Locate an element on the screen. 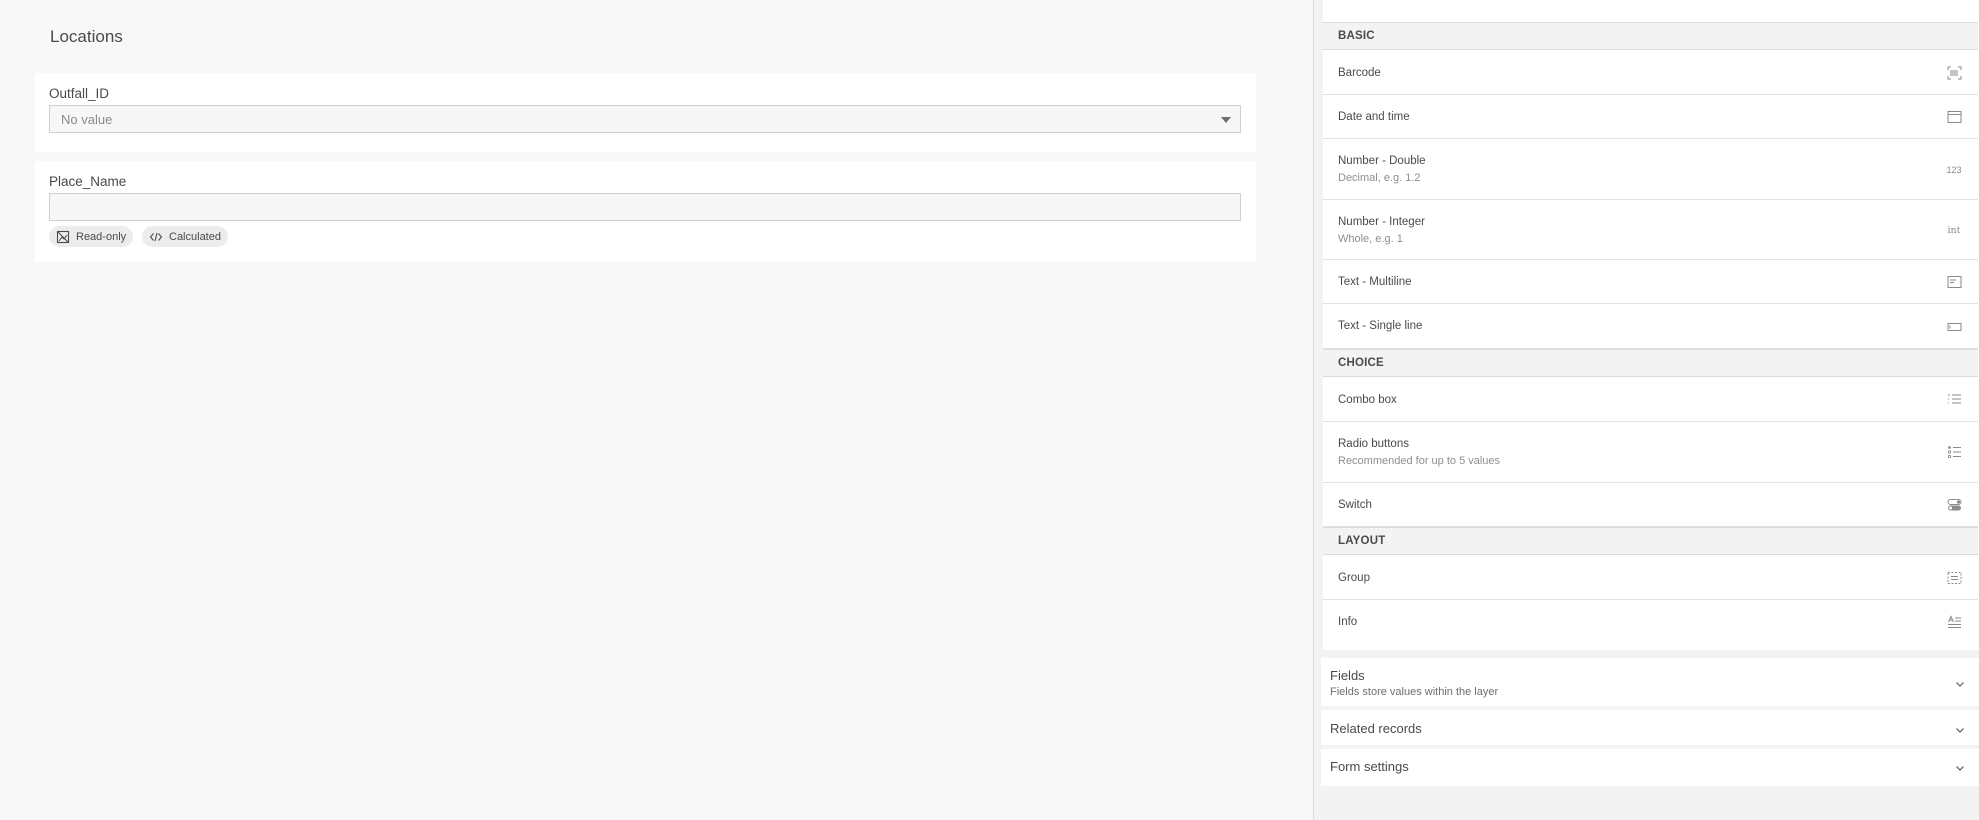  accordion-title: Fields is located at coordinates (1347, 675).